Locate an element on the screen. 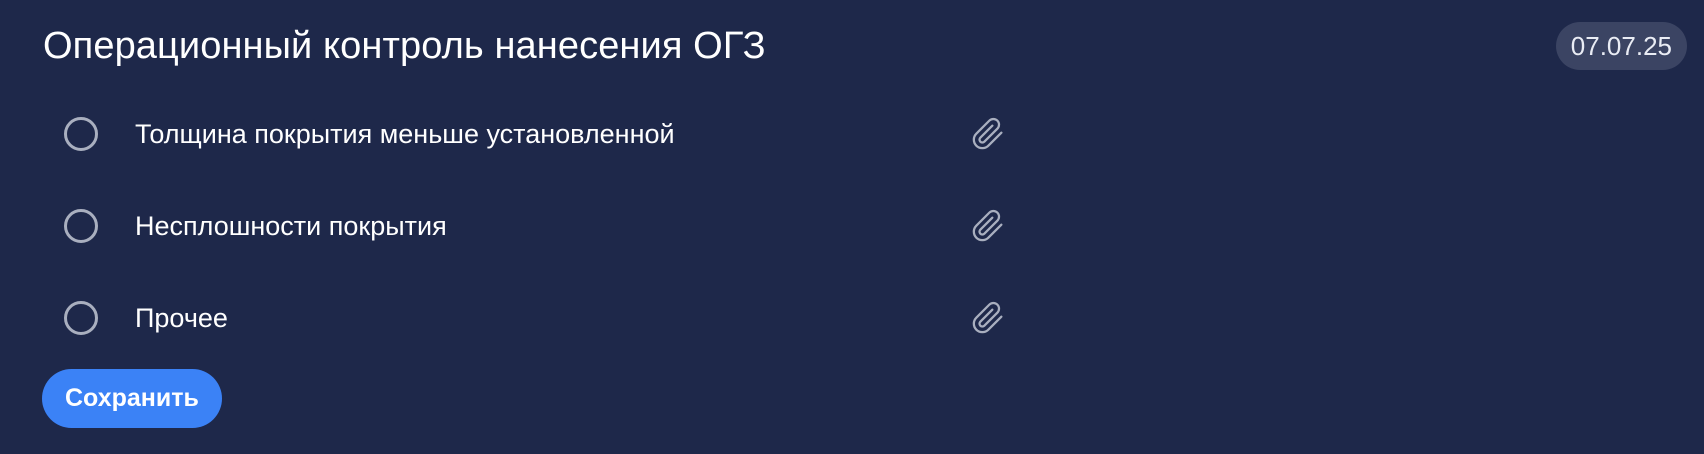 This screenshot has height=454, width=1704. option-label: Толщина покрытия меньше установленной is located at coordinates (405, 134).